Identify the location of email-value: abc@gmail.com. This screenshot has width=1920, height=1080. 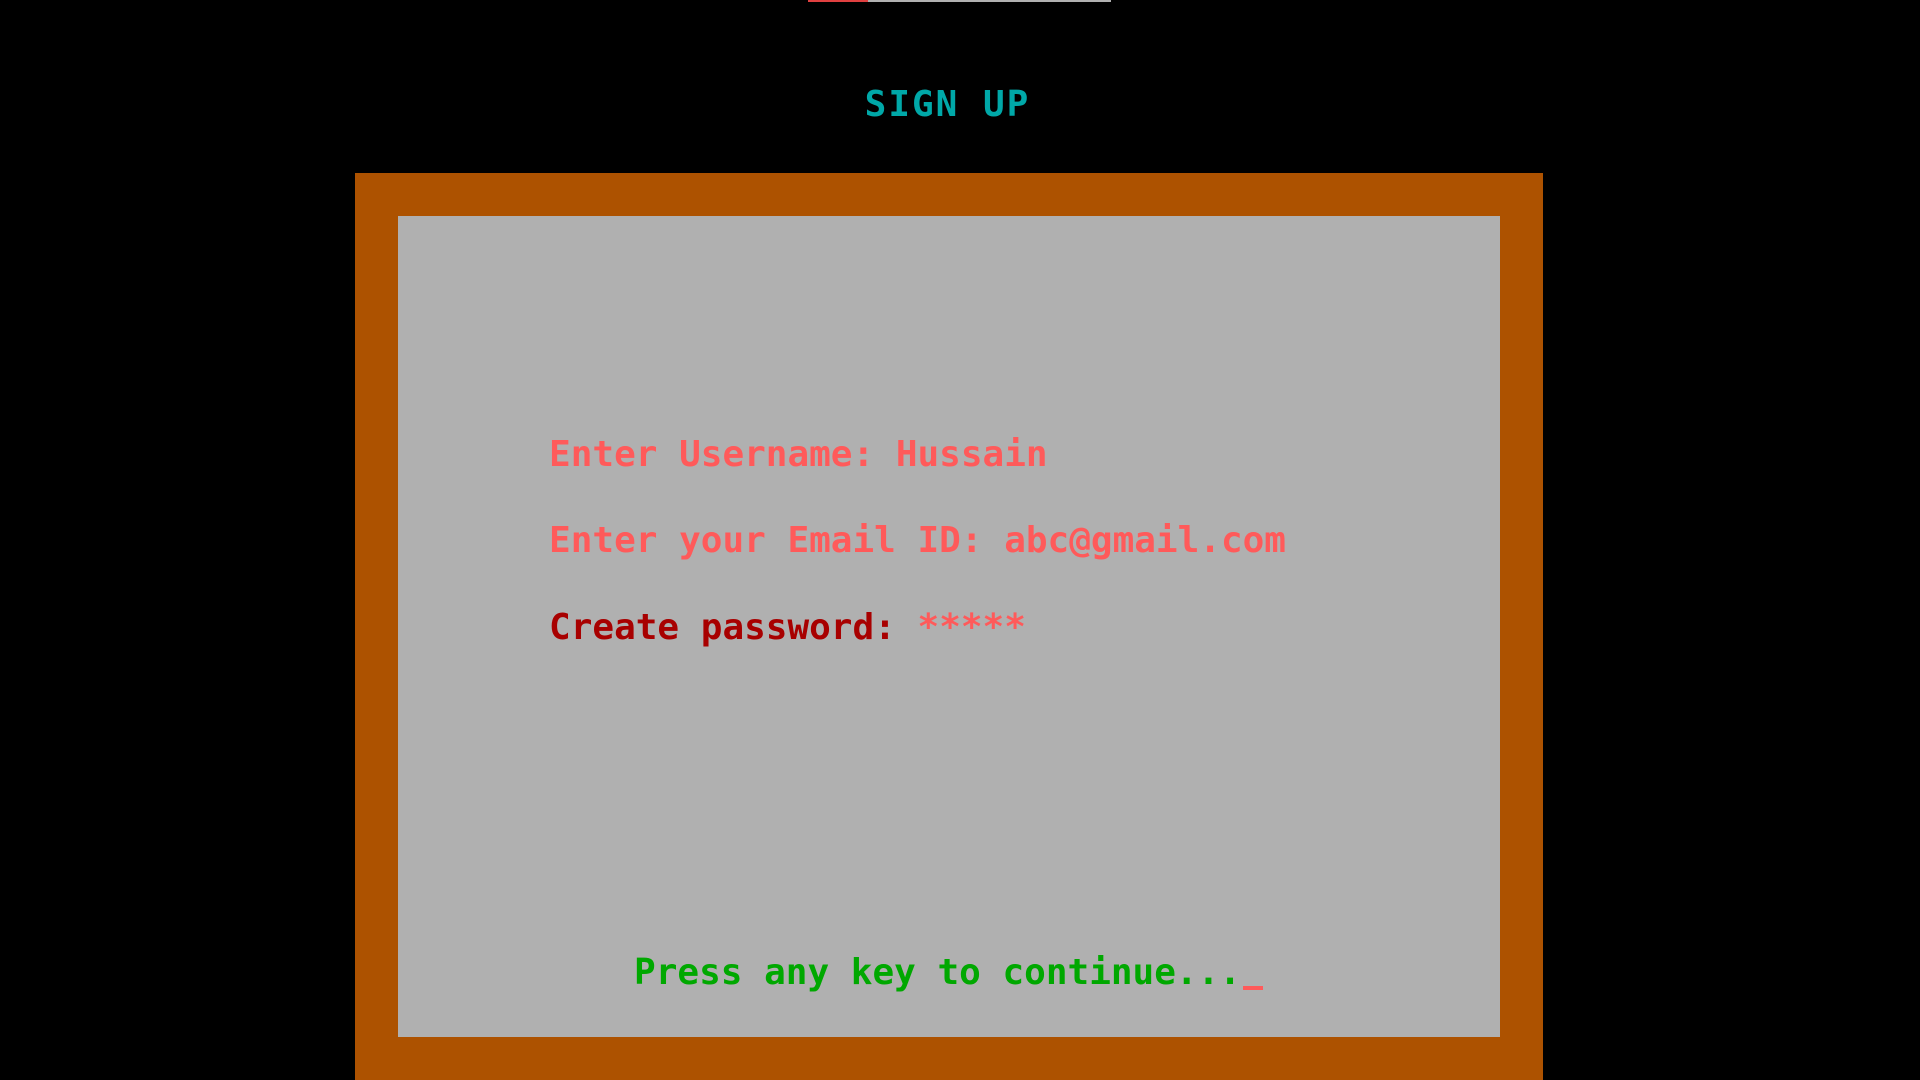
(1145, 540).